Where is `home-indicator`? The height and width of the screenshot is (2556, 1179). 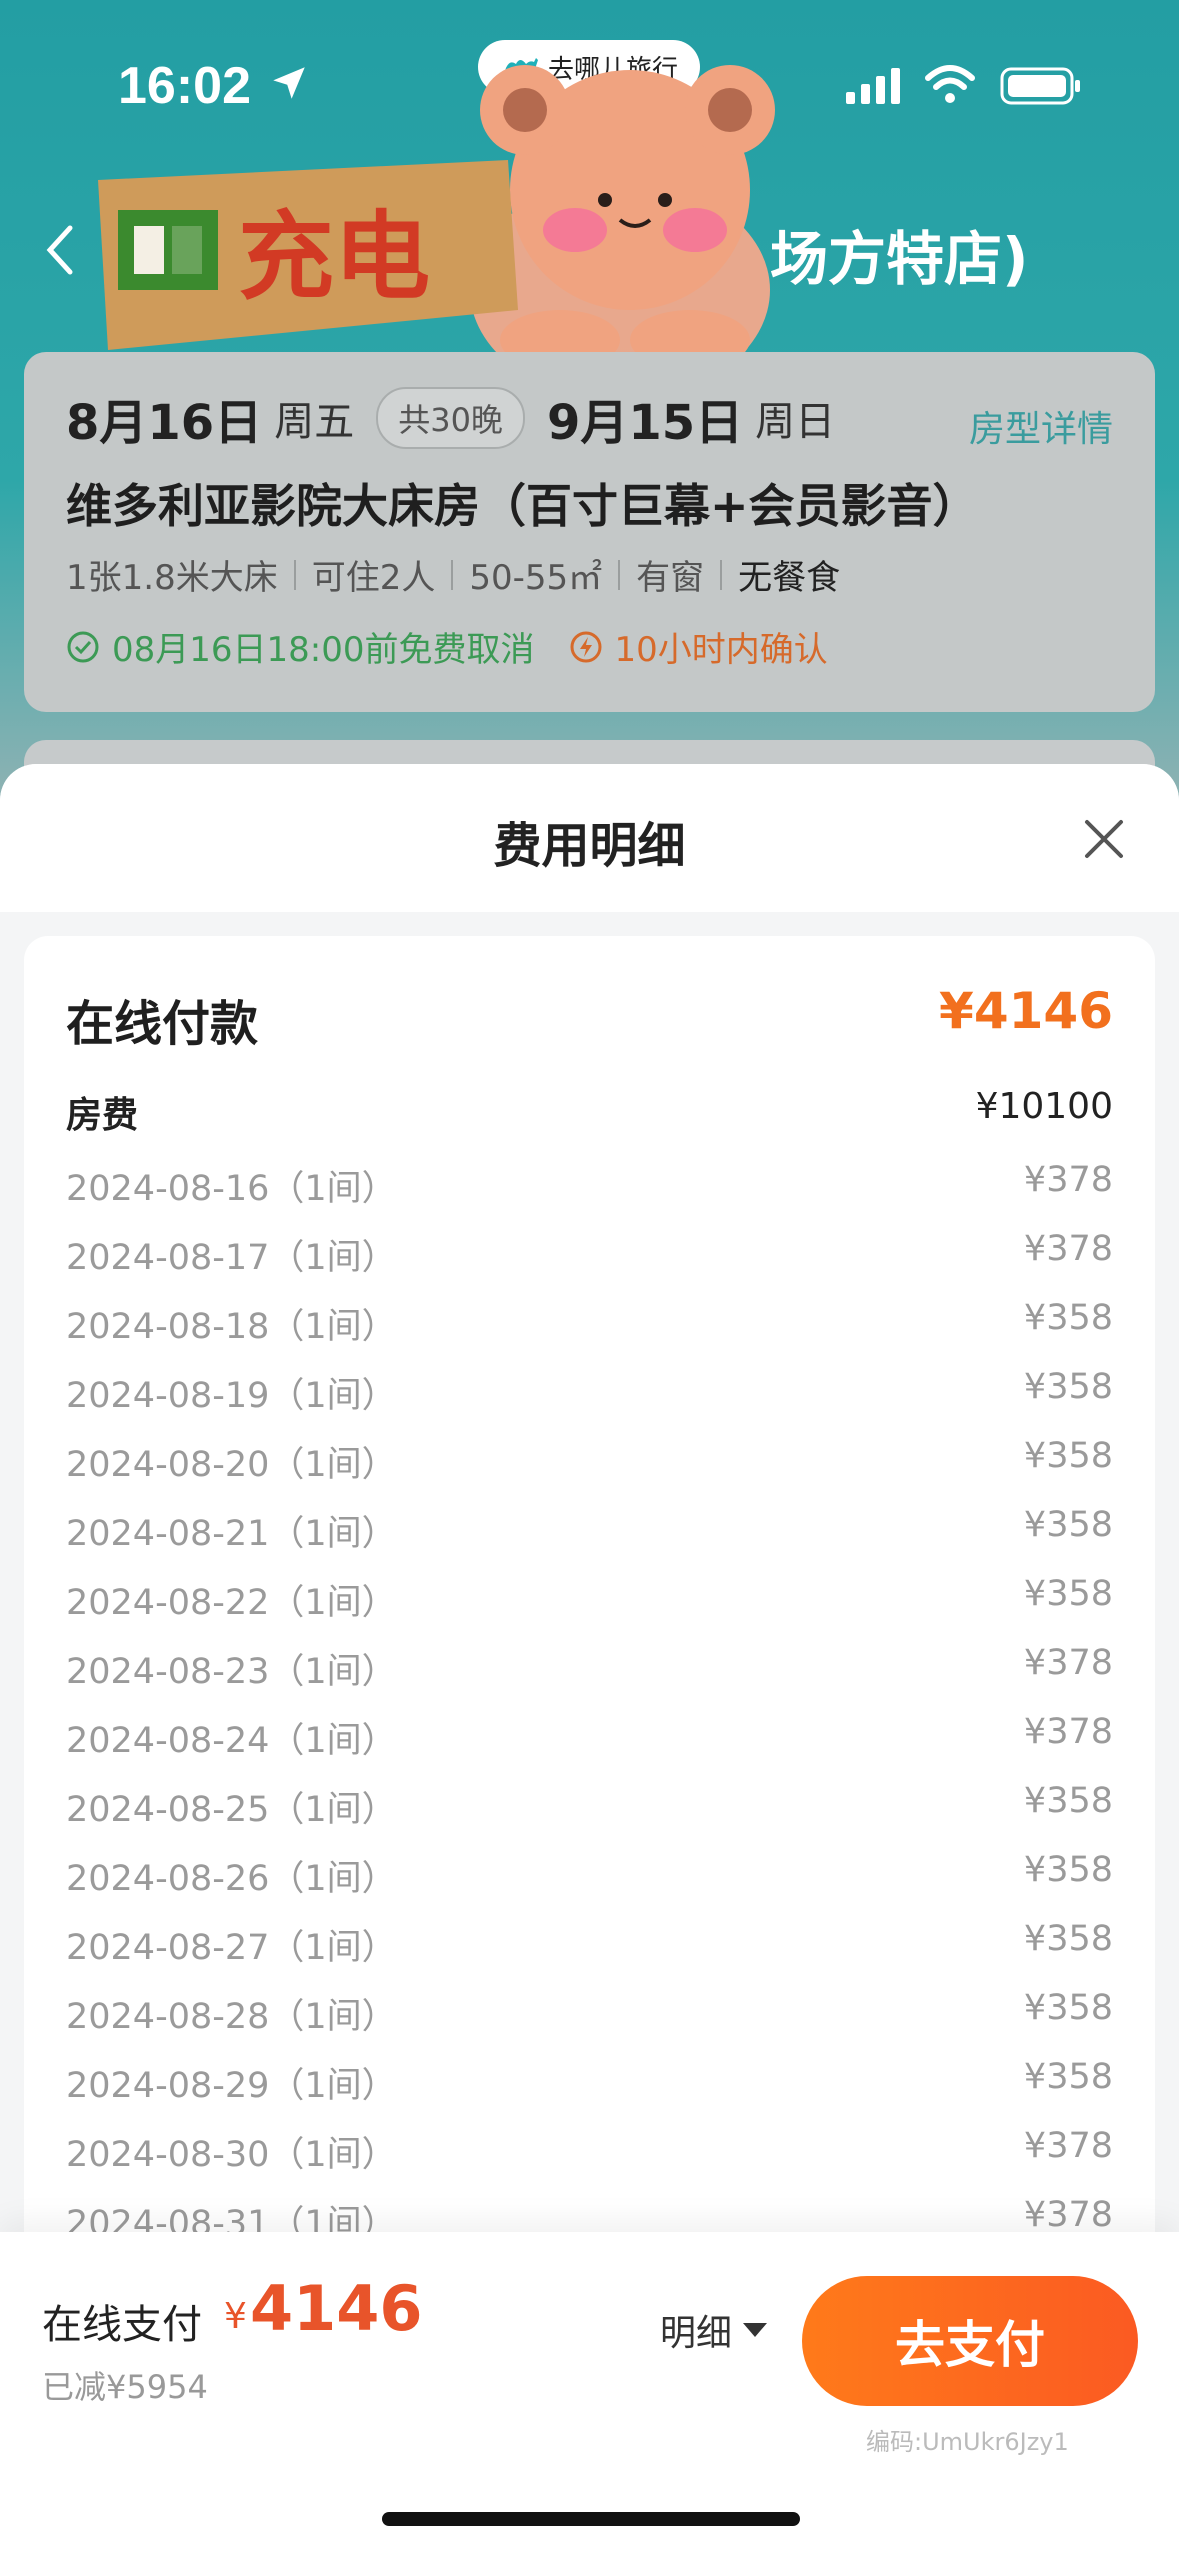 home-indicator is located at coordinates (591, 2519).